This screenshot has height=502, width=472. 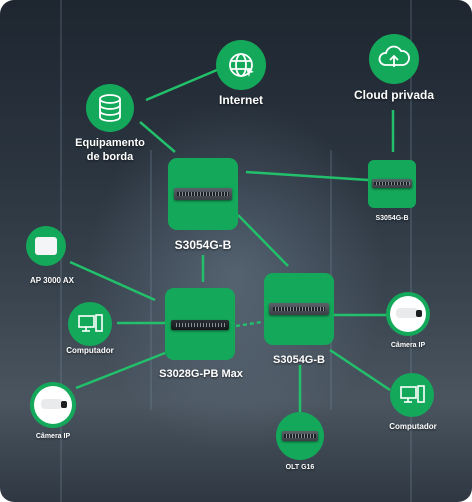 What do you see at coordinates (394, 56) in the screenshot?
I see `cloud-upload-icon` at bounding box center [394, 56].